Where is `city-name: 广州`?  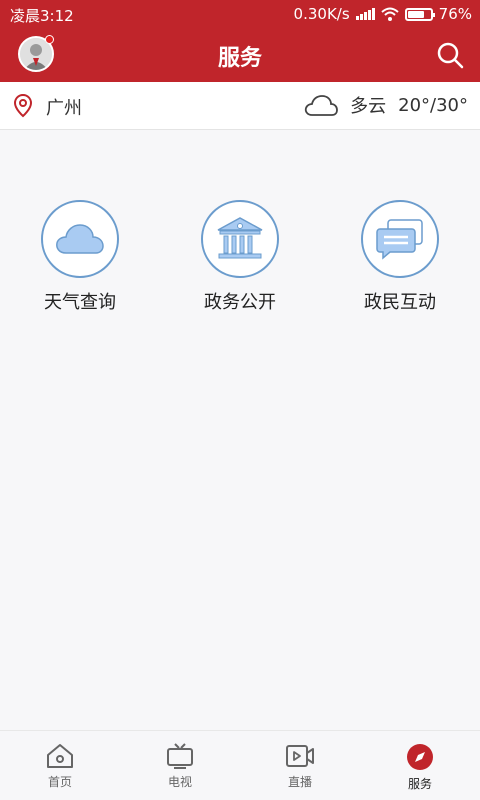
city-name: 广州 is located at coordinates (64, 108).